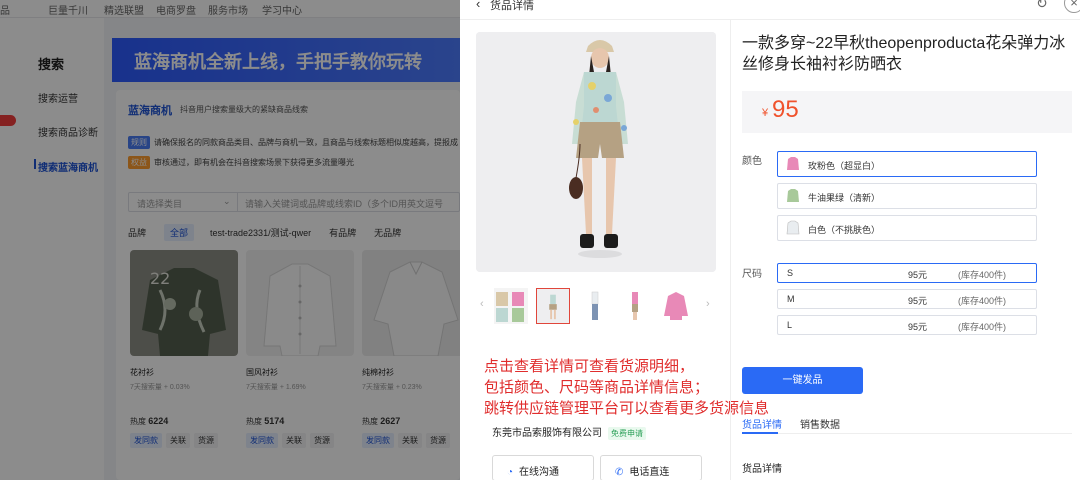  I want to click on refresh-icon: ↻, so click(1042, 6).